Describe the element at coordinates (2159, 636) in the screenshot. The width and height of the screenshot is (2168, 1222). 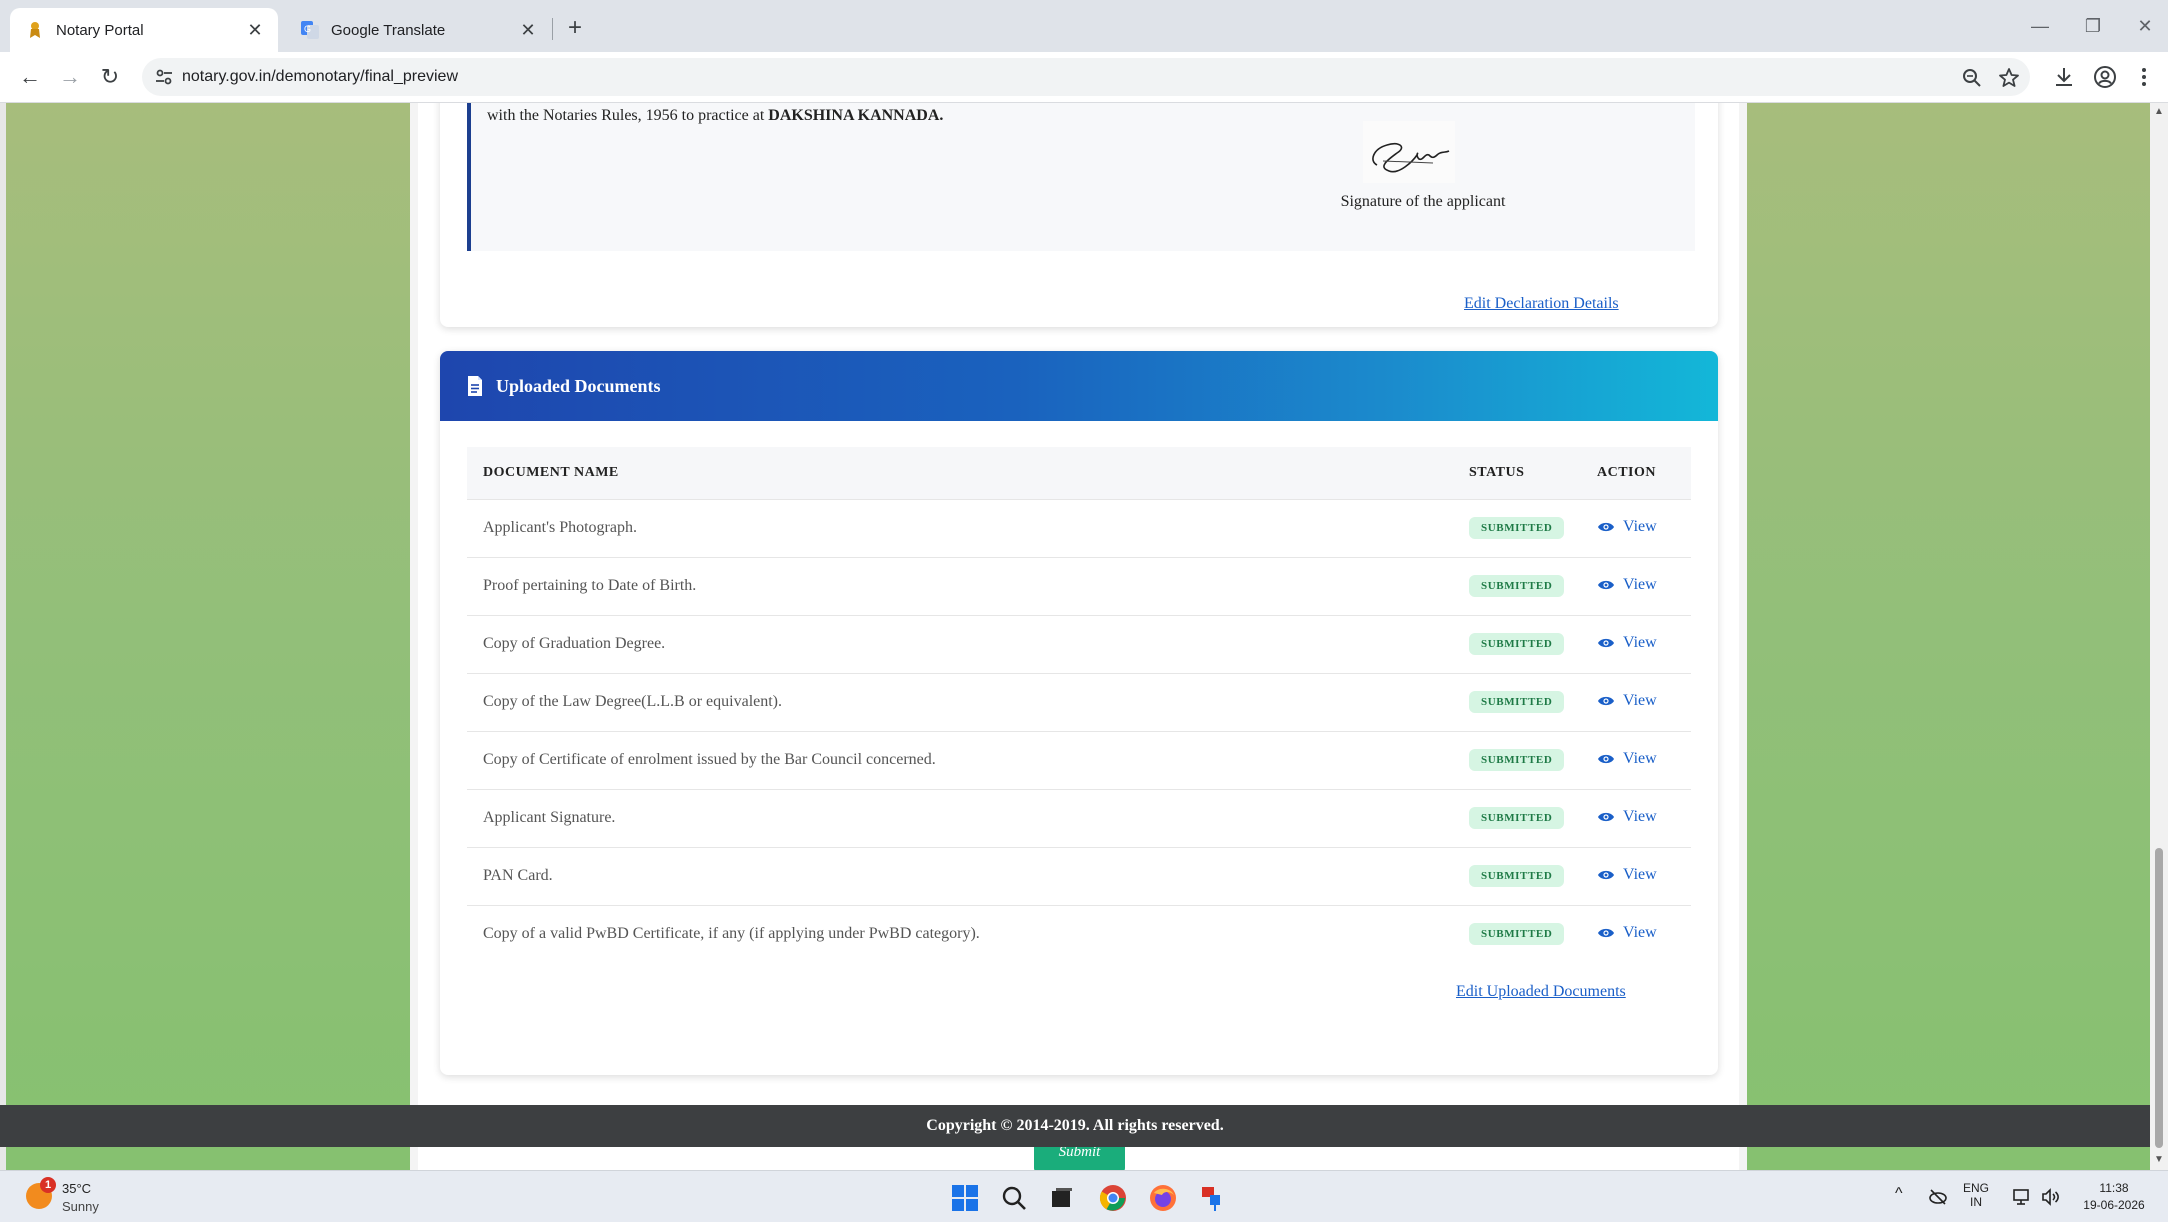
I see `page-scrollbar: ▲ ▼` at that location.